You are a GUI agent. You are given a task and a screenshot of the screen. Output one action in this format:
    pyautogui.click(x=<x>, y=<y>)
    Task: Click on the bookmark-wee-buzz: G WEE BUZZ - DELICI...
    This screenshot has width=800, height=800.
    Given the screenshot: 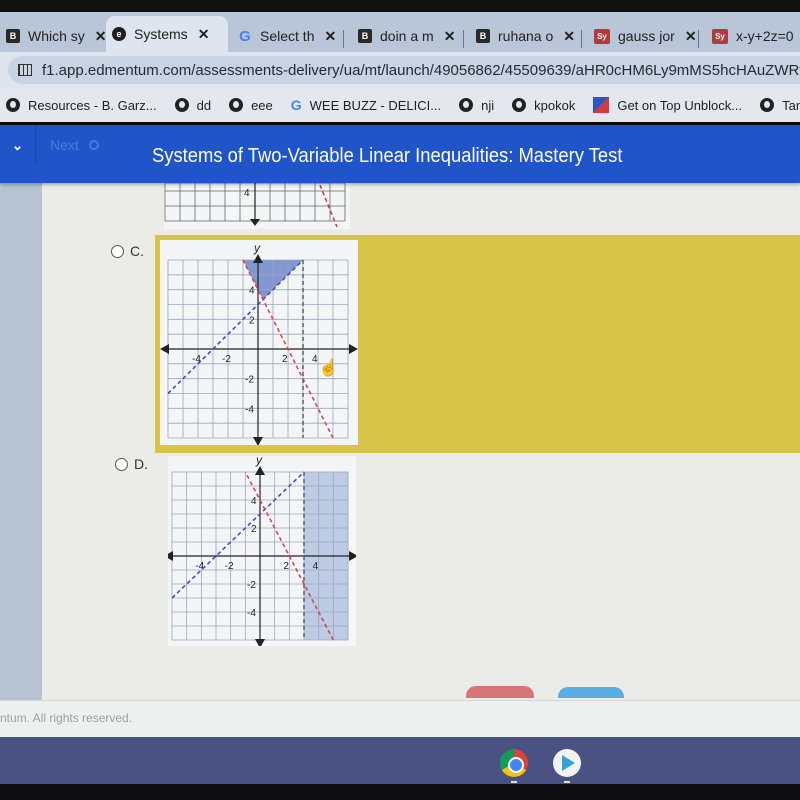 What is the action you would take?
    pyautogui.click(x=366, y=105)
    